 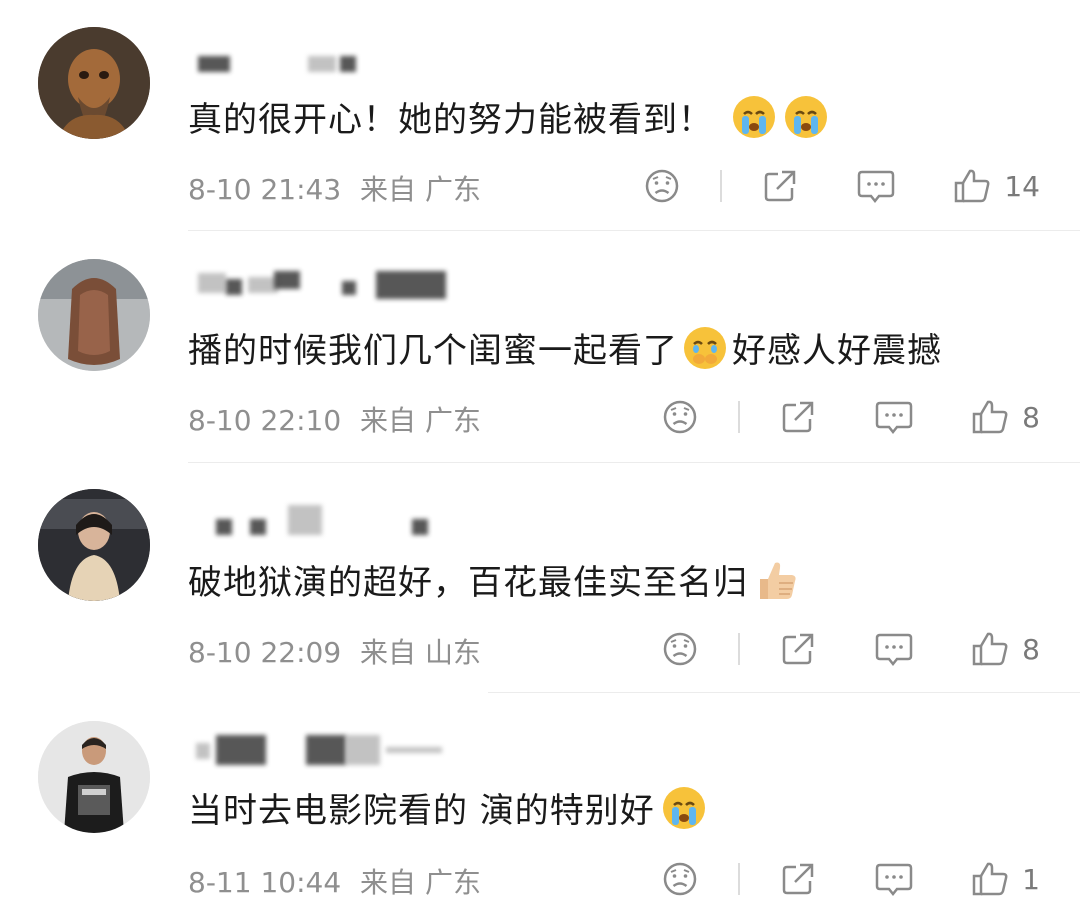 I want to click on comment-text: 当时去电影院看的 演的特别好, so click(x=447, y=811).